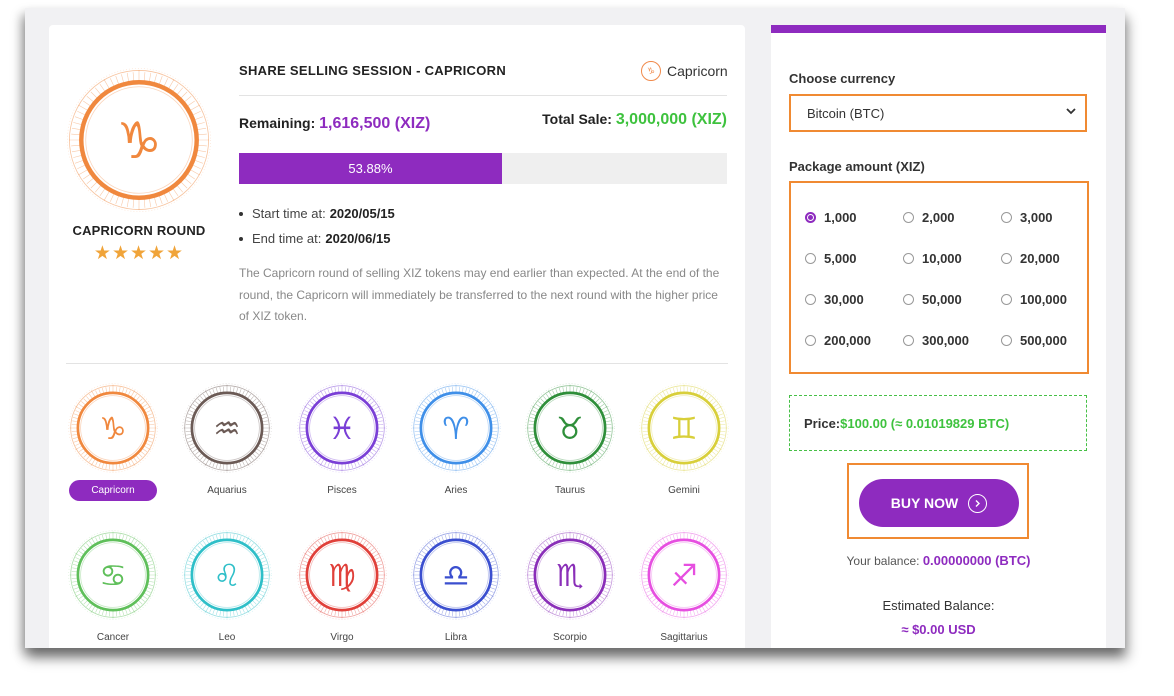 This screenshot has width=1174, height=696. I want to click on total-sale-value: 3,000,000 (XIZ), so click(671, 119).